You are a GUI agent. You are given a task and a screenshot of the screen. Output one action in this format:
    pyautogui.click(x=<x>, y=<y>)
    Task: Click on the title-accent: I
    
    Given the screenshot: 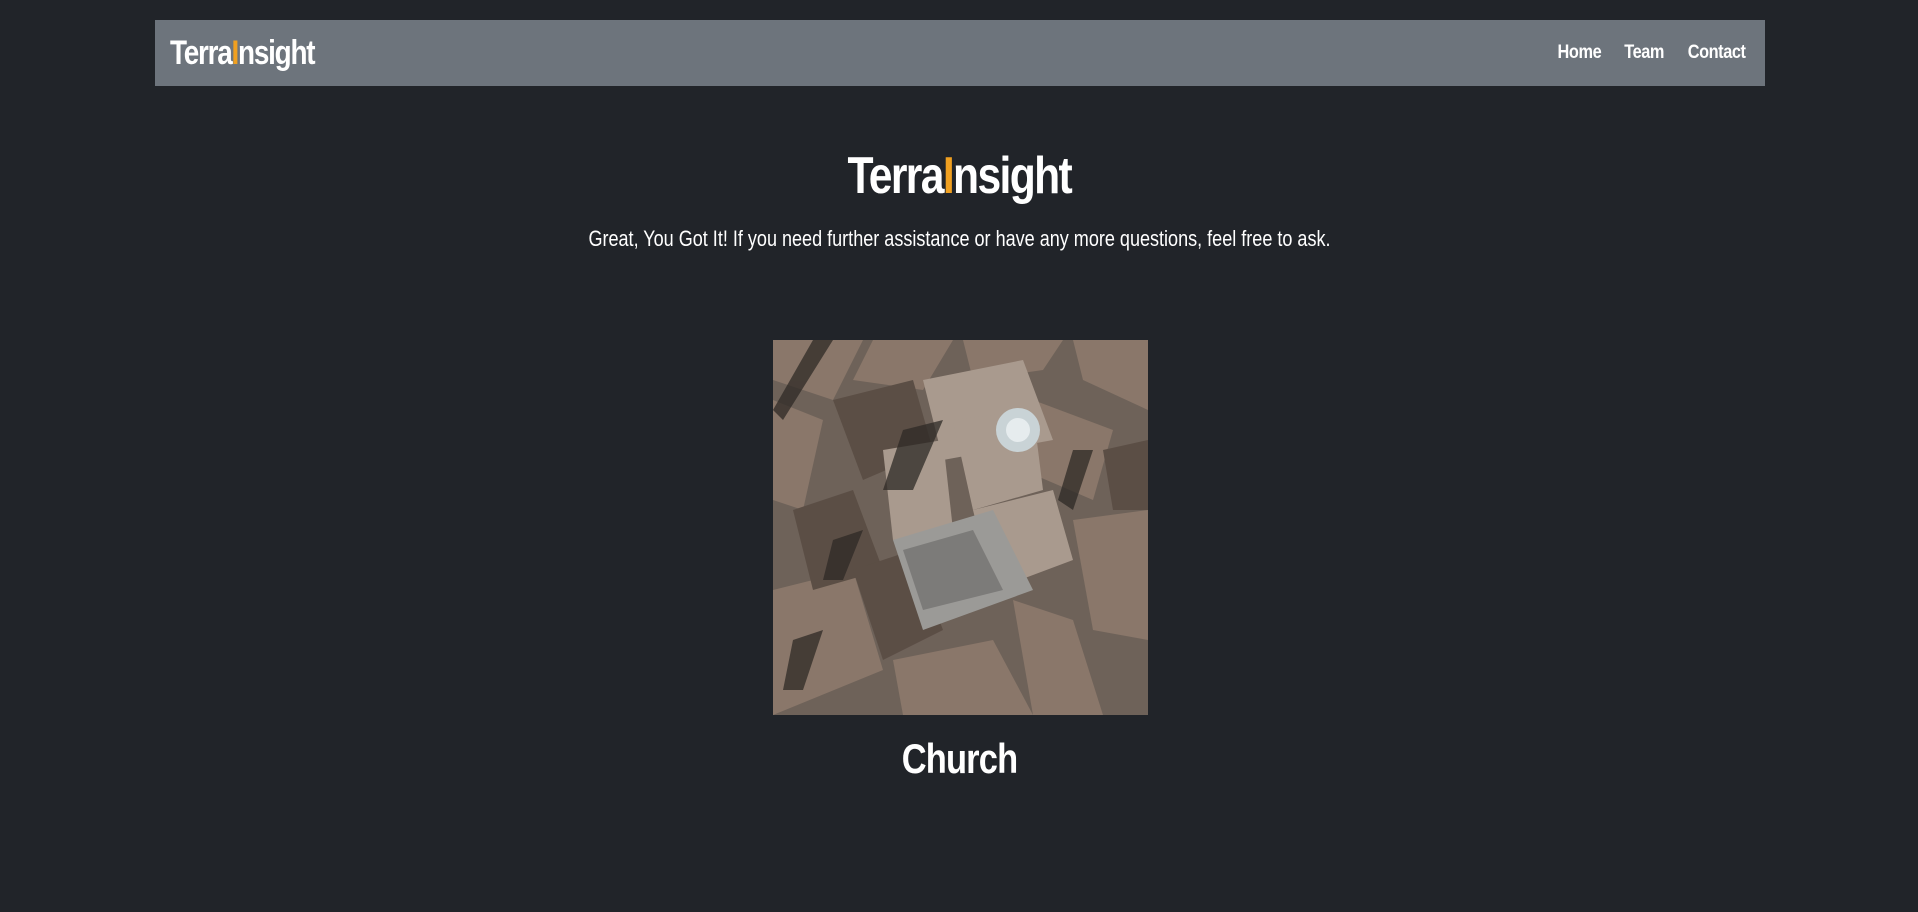 What is the action you would take?
    pyautogui.click(x=948, y=176)
    